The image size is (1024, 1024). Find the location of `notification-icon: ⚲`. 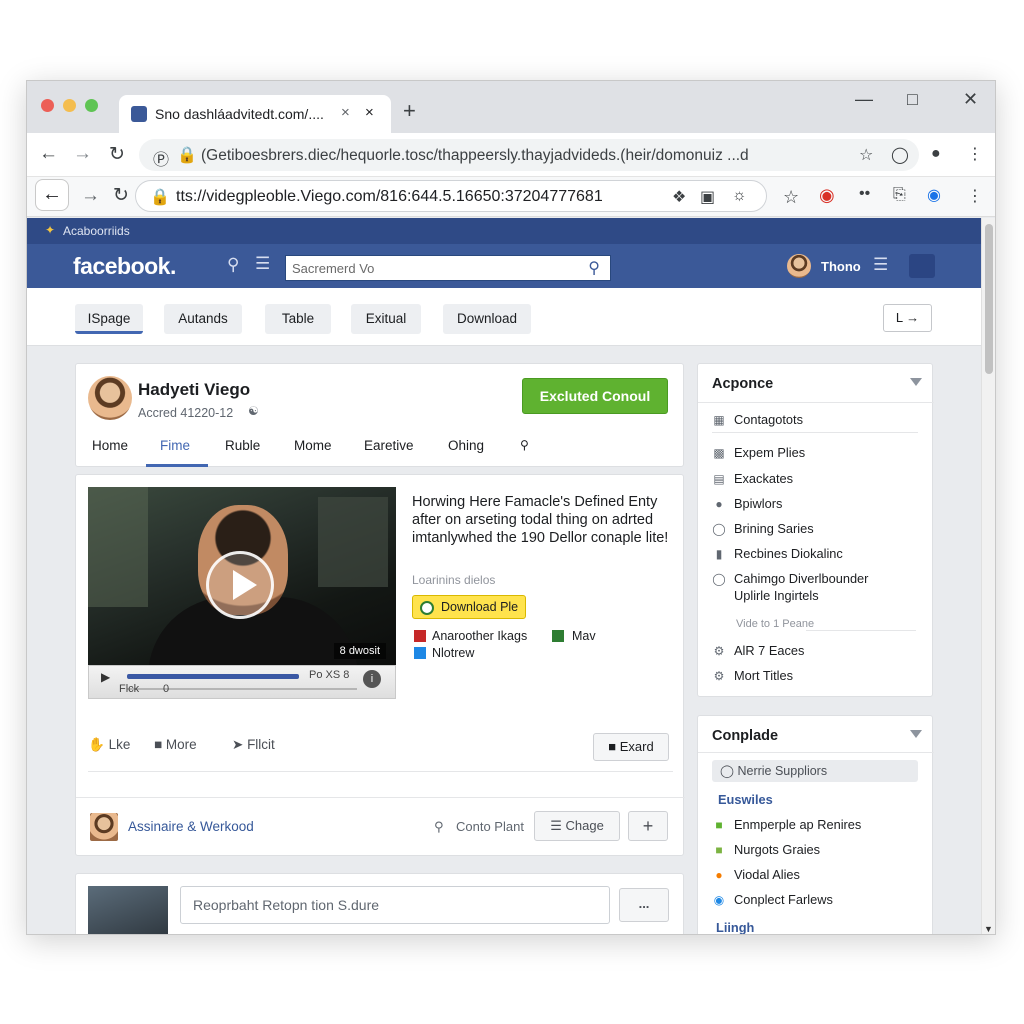

notification-icon: ⚲ is located at coordinates (233, 265).